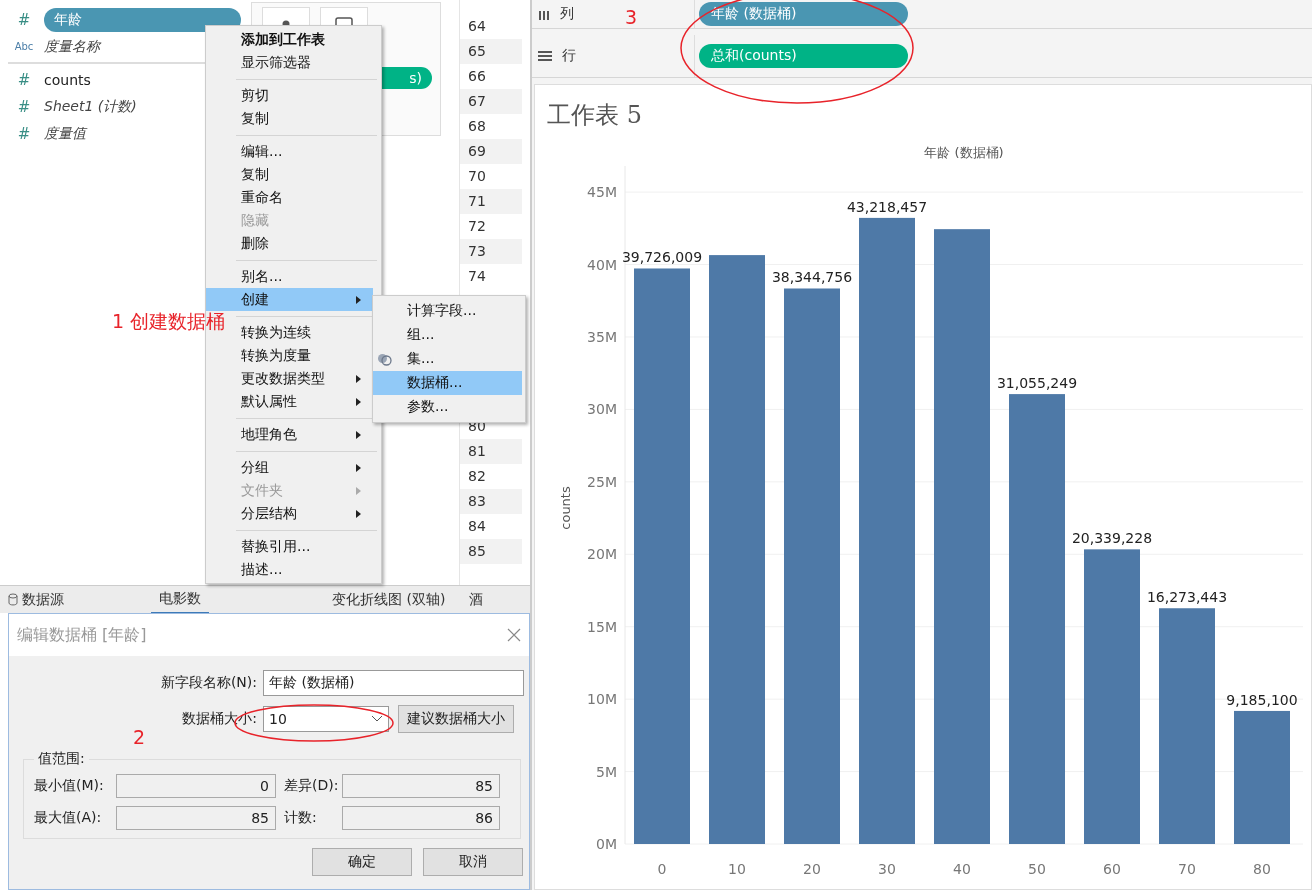 The width and height of the screenshot is (1312, 890). What do you see at coordinates (1262, 699) in the screenshot?
I see `value-label: 9,185,100` at bounding box center [1262, 699].